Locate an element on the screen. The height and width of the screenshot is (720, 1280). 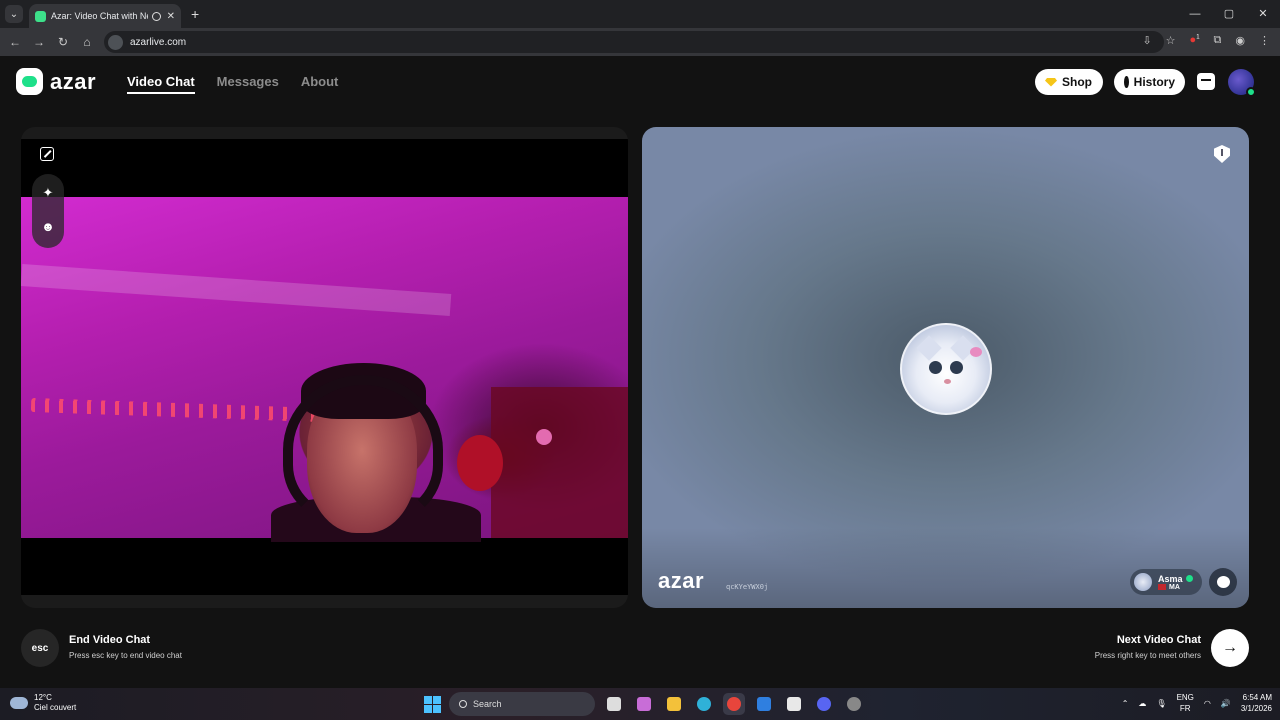
minimize-button: — is located at coordinates (1195, 14).